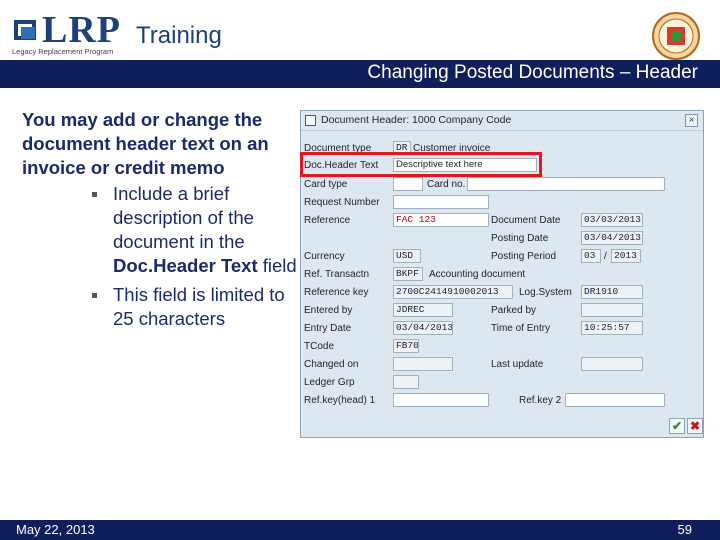 This screenshot has height=540, width=720. What do you see at coordinates (185, 265) in the screenshot?
I see `doc-header-text-emphasis: Doc.Header Text` at bounding box center [185, 265].